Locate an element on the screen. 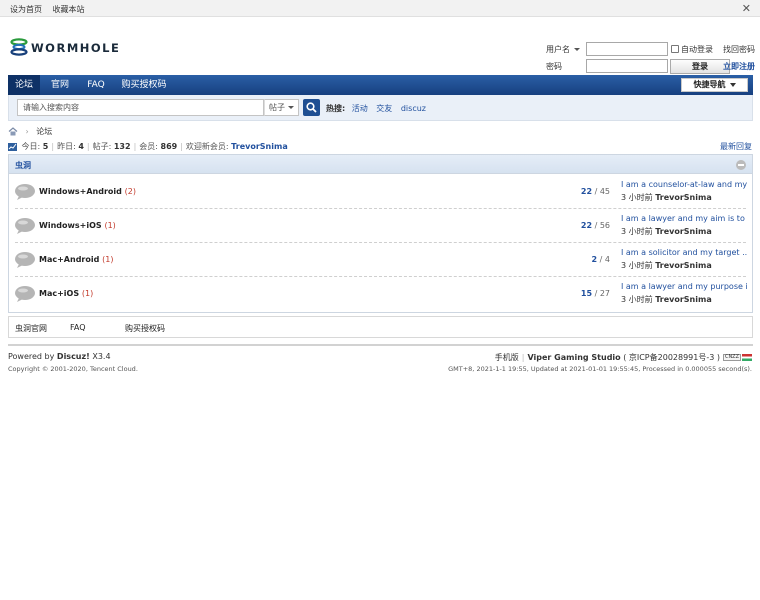 Image resolution: width=760 pixels, height=600 pixels. posts-label: 帖子: is located at coordinates (102, 146).